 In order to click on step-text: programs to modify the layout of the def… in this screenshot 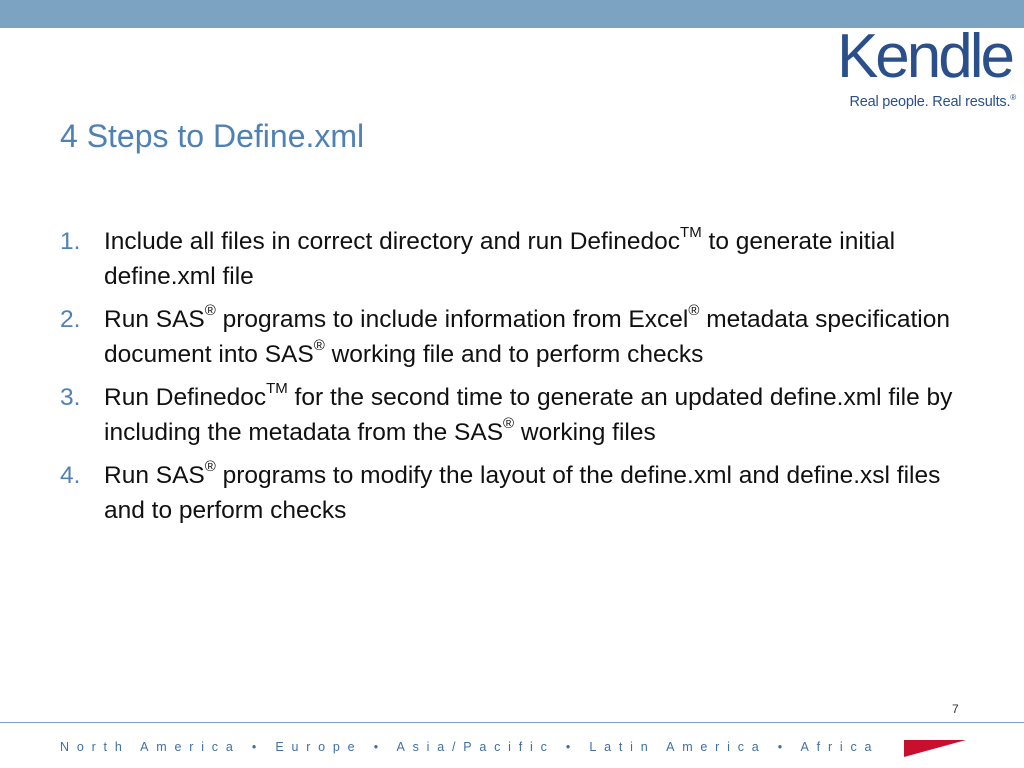, I will do `click(522, 493)`.